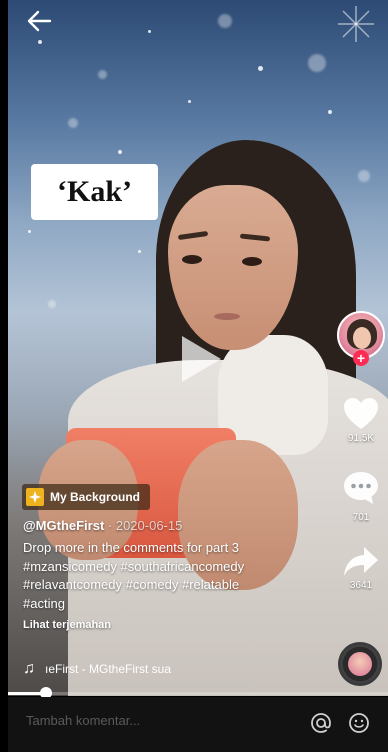 The width and height of the screenshot is (388, 752). What do you see at coordinates (361, 517) in the screenshot?
I see `comment-count: 701` at bounding box center [361, 517].